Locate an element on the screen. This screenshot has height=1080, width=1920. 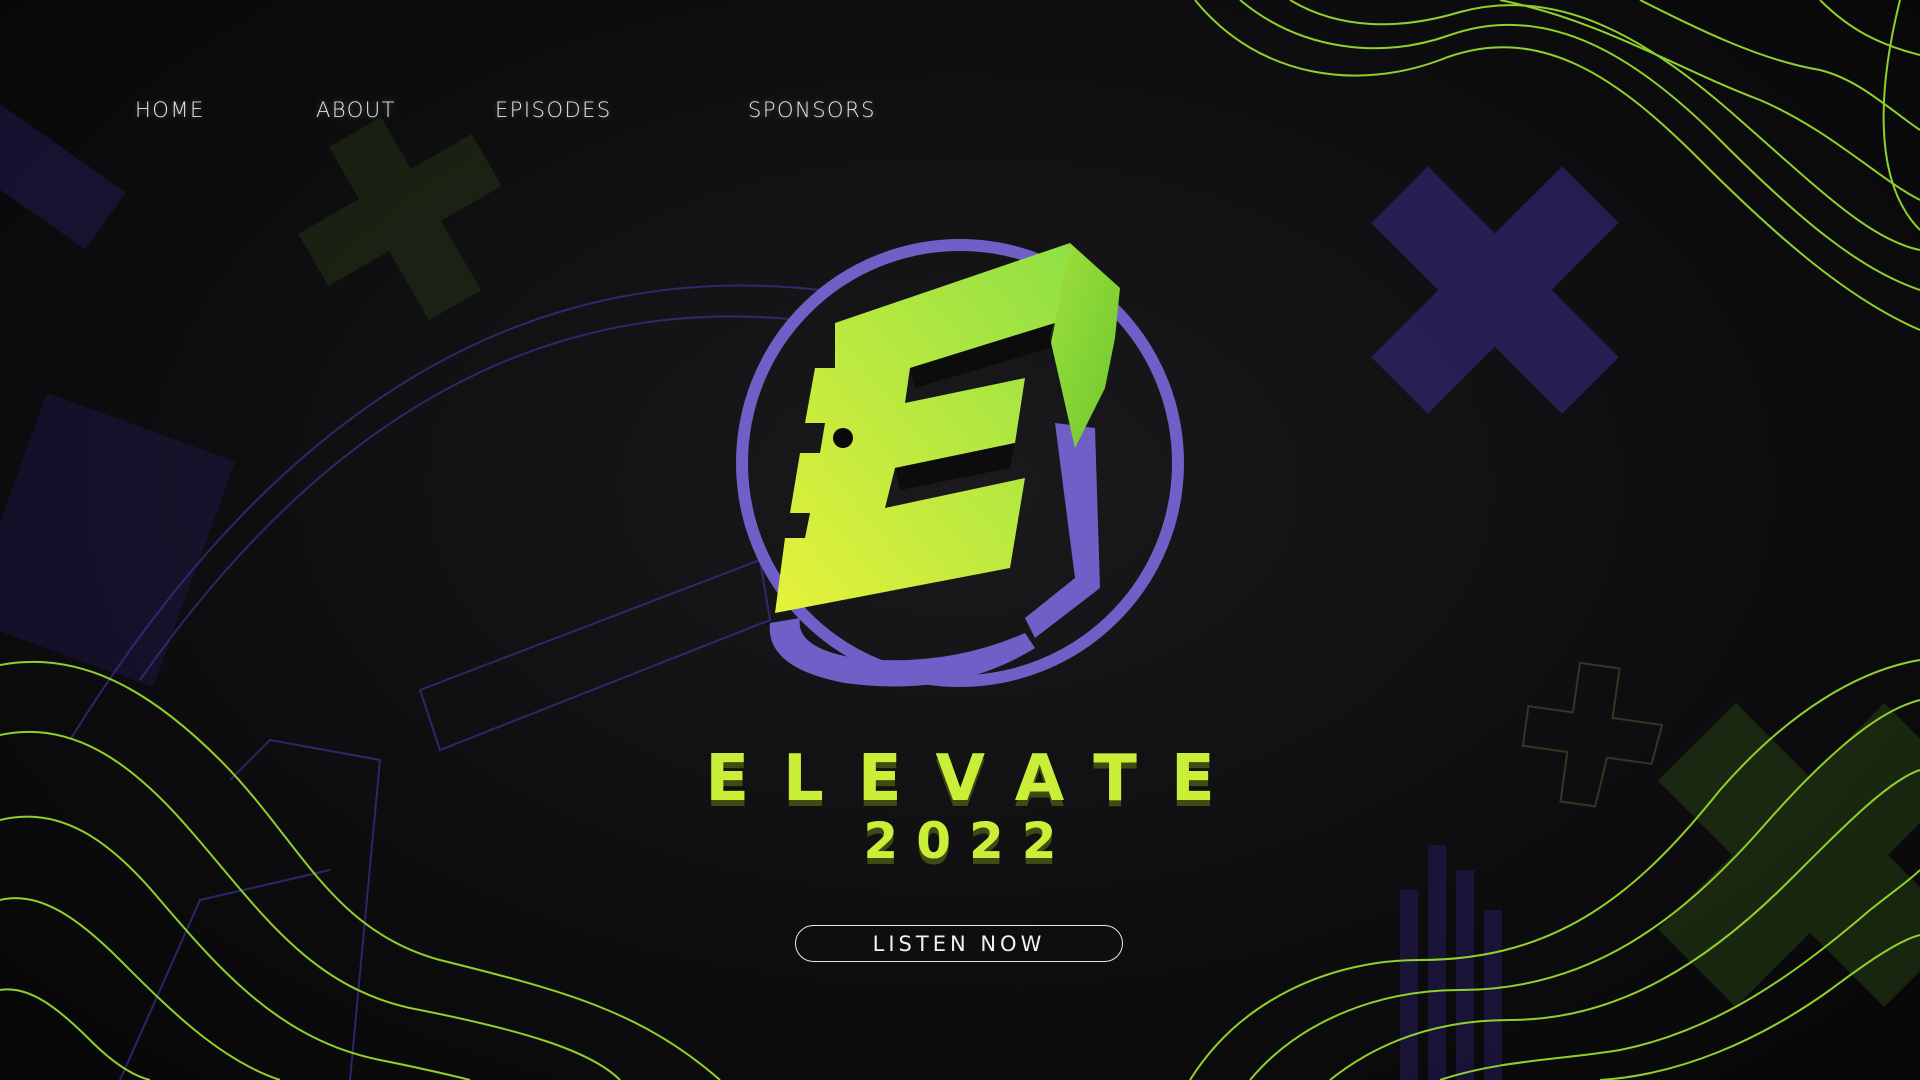
elevate-e-logo-icon is located at coordinates (960, 463).